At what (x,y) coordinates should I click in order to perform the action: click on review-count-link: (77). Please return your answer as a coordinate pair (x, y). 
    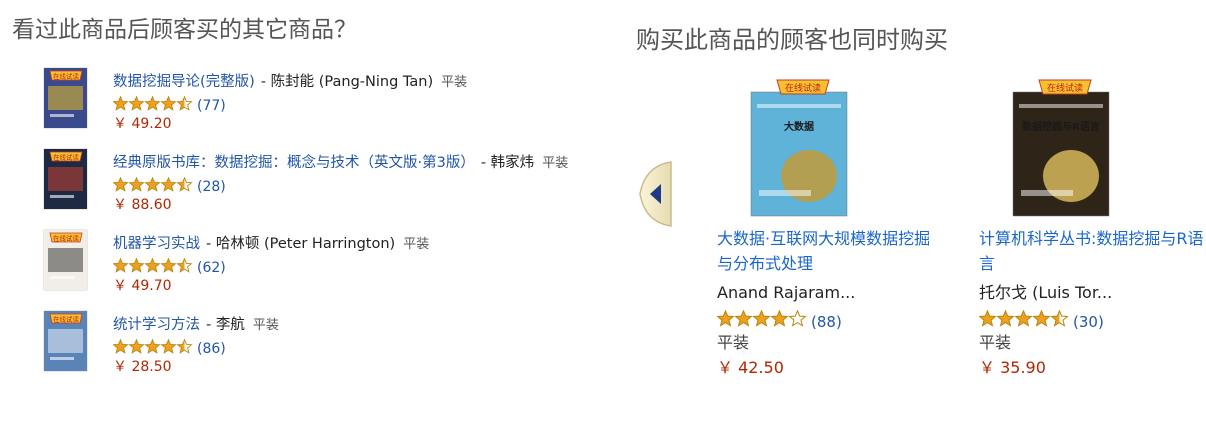
    Looking at the image, I should click on (211, 106).